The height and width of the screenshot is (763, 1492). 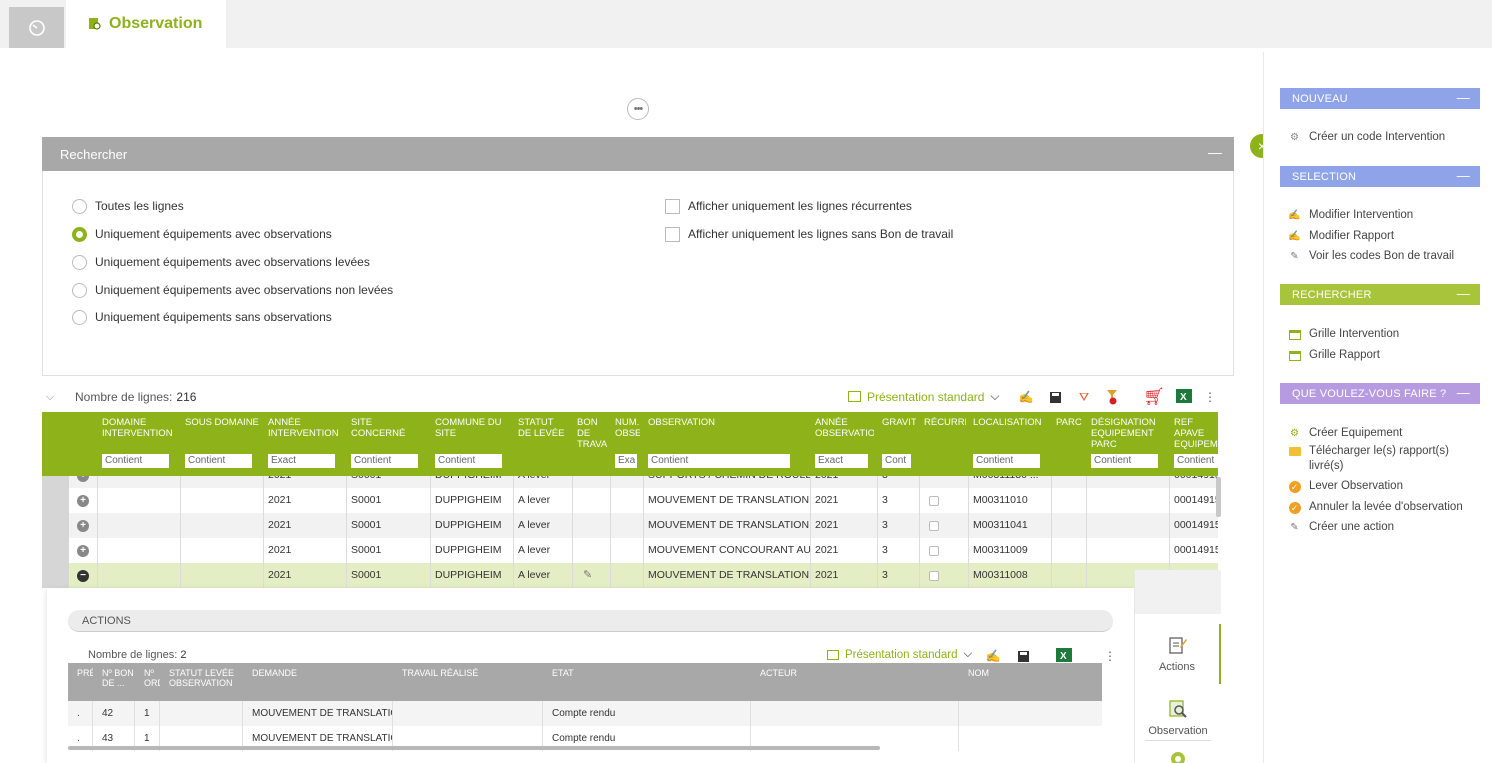 What do you see at coordinates (1178, 718) in the screenshot?
I see `side-tab-observation: Observation` at bounding box center [1178, 718].